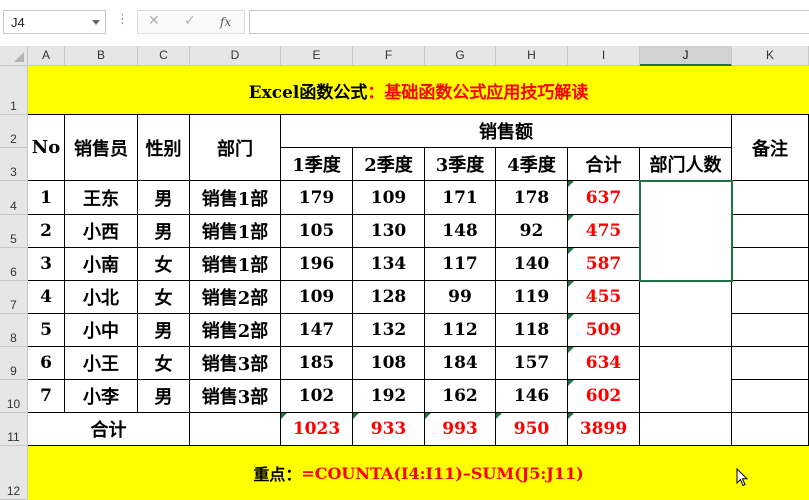 The width and height of the screenshot is (809, 500). I want to click on totals-remarks, so click(770, 429).